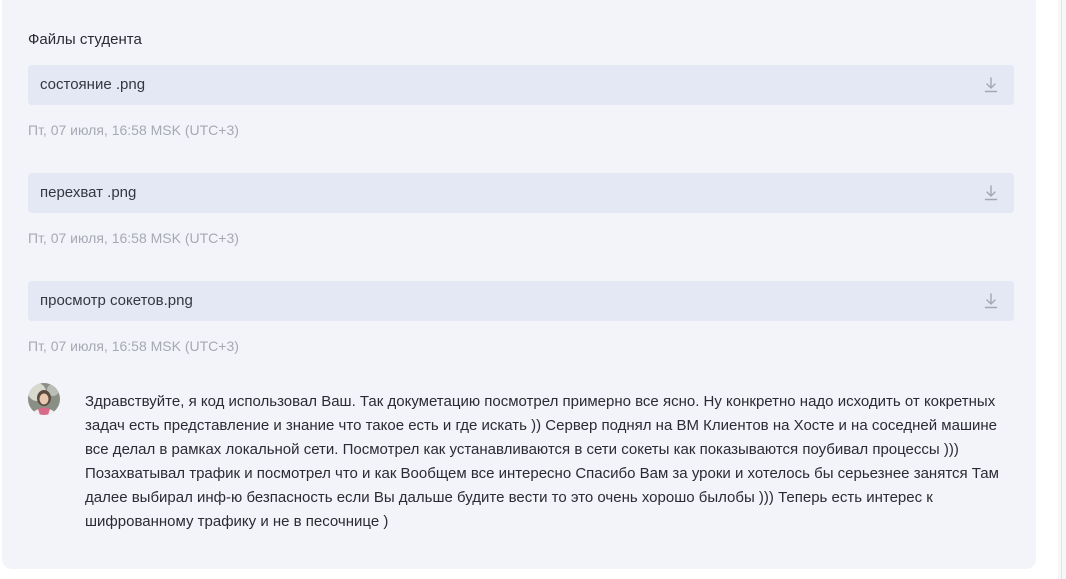 The height and width of the screenshot is (579, 1066). I want to click on scrollbar-divider, so click(1061, 289).